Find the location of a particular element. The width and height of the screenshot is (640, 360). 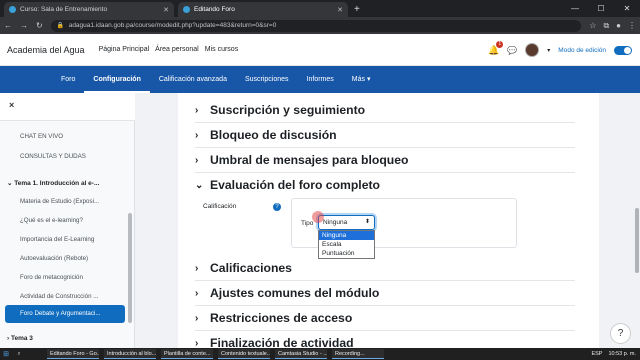

extensions-icon: ⧉ is located at coordinates (606, 26).